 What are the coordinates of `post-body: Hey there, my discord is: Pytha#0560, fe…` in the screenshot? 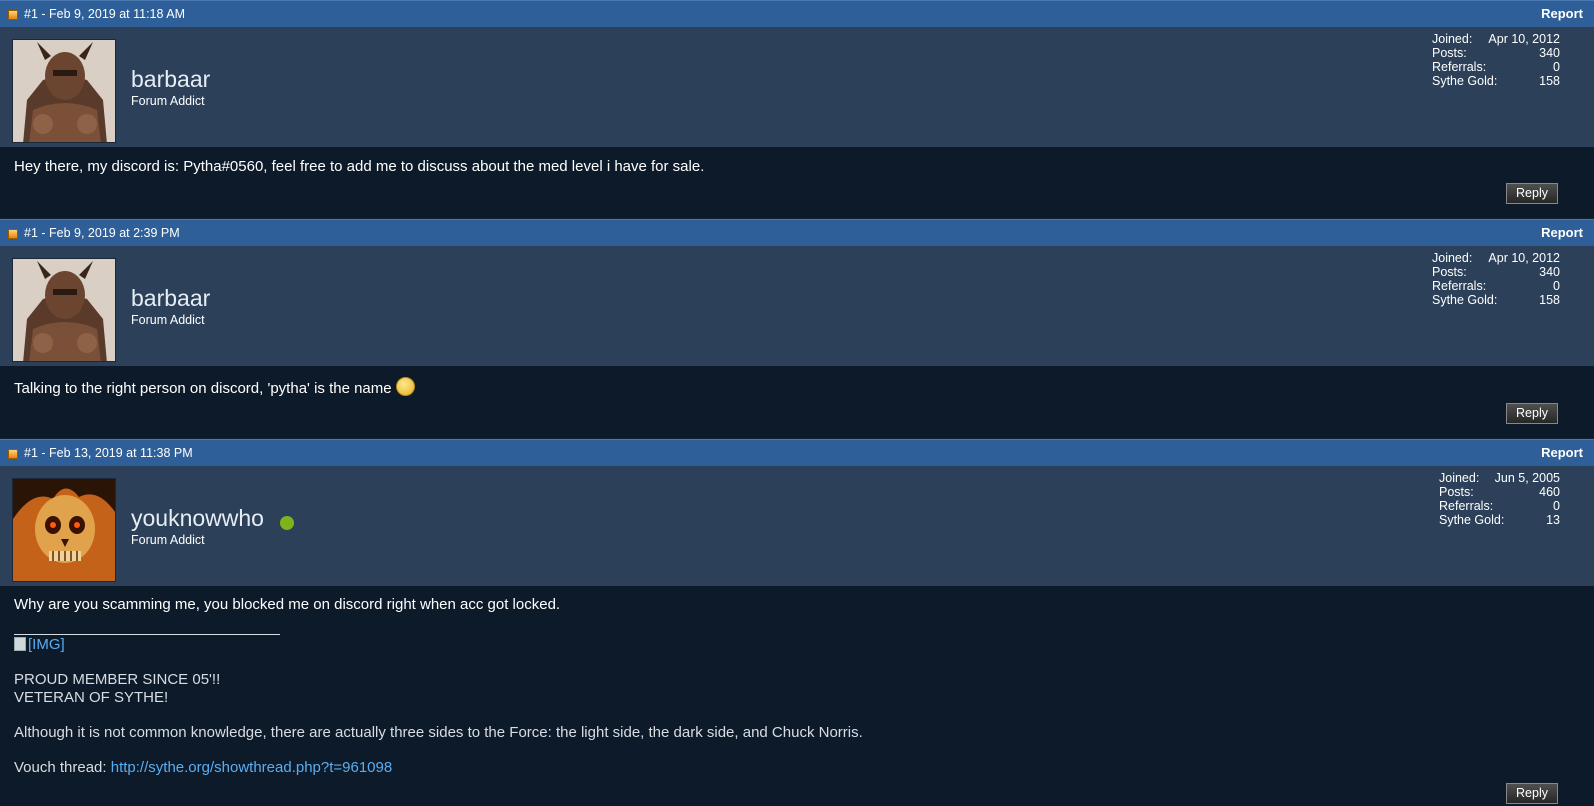 It's located at (797, 182).